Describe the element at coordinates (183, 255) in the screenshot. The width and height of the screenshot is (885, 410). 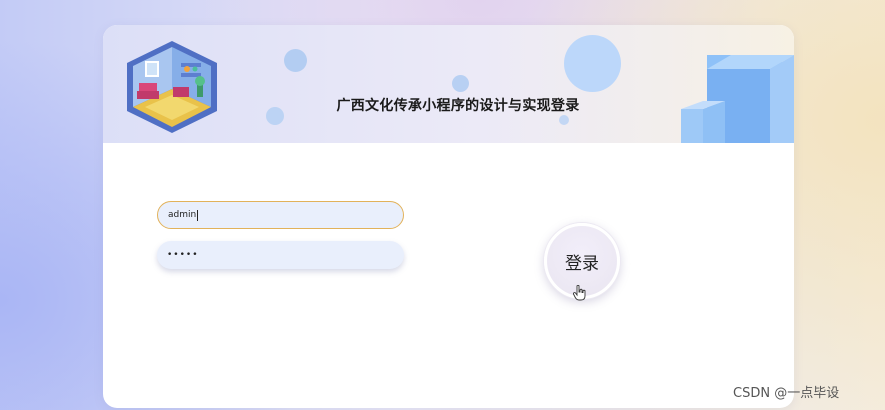
I see `password-value: •••••` at that location.